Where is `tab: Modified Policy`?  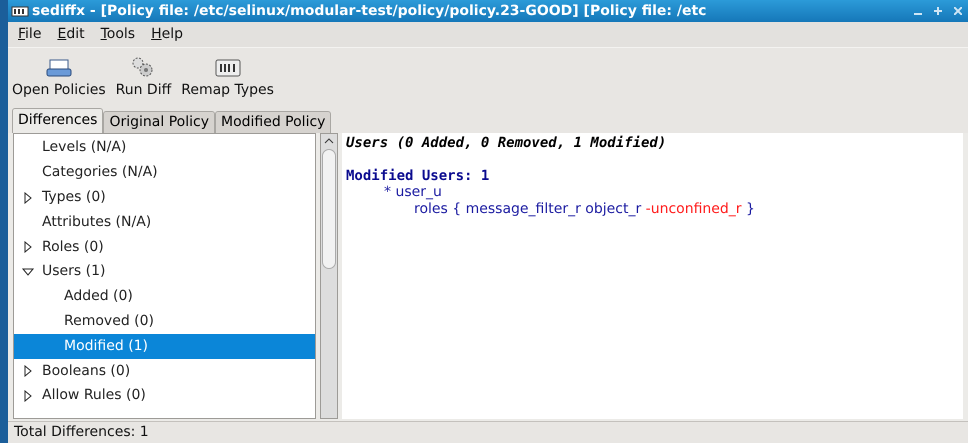
tab: Modified Policy is located at coordinates (273, 121).